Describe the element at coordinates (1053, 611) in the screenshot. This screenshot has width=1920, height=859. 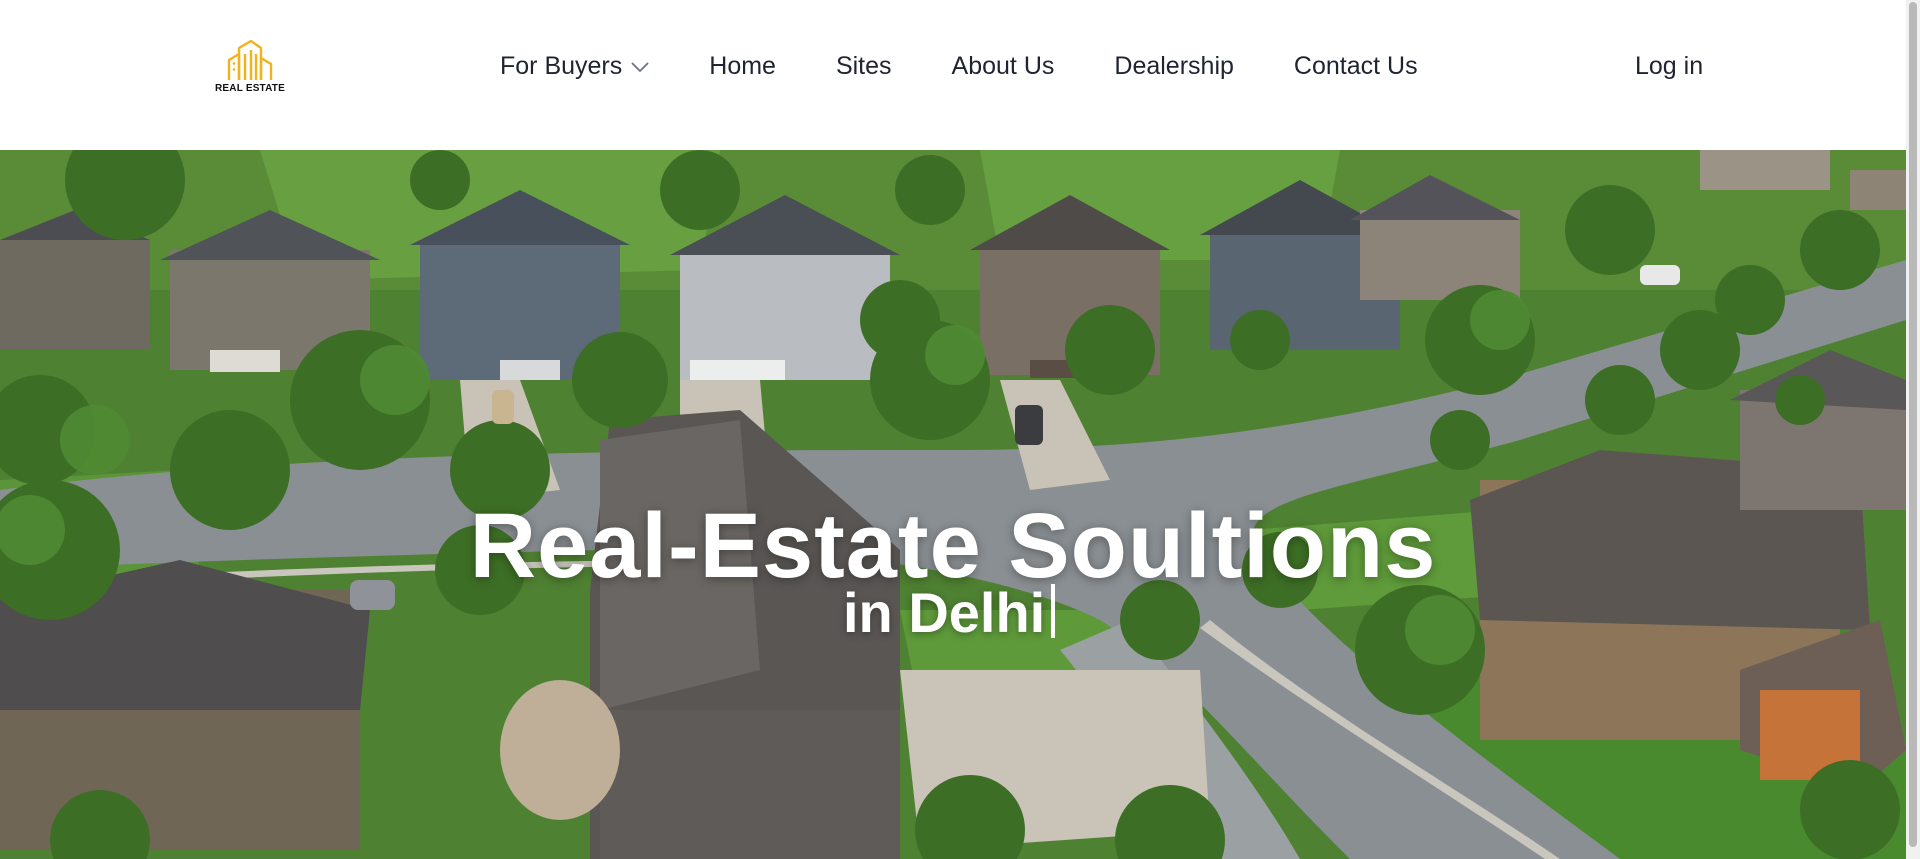
I see `typing-cursor` at that location.